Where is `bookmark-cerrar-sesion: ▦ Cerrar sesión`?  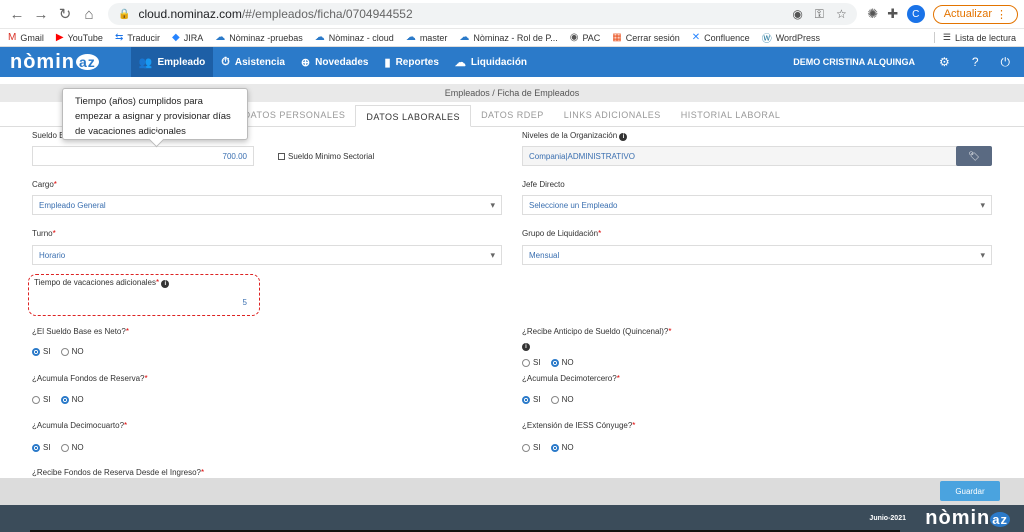 bookmark-cerrar-sesion: ▦ Cerrar sesión is located at coordinates (645, 37).